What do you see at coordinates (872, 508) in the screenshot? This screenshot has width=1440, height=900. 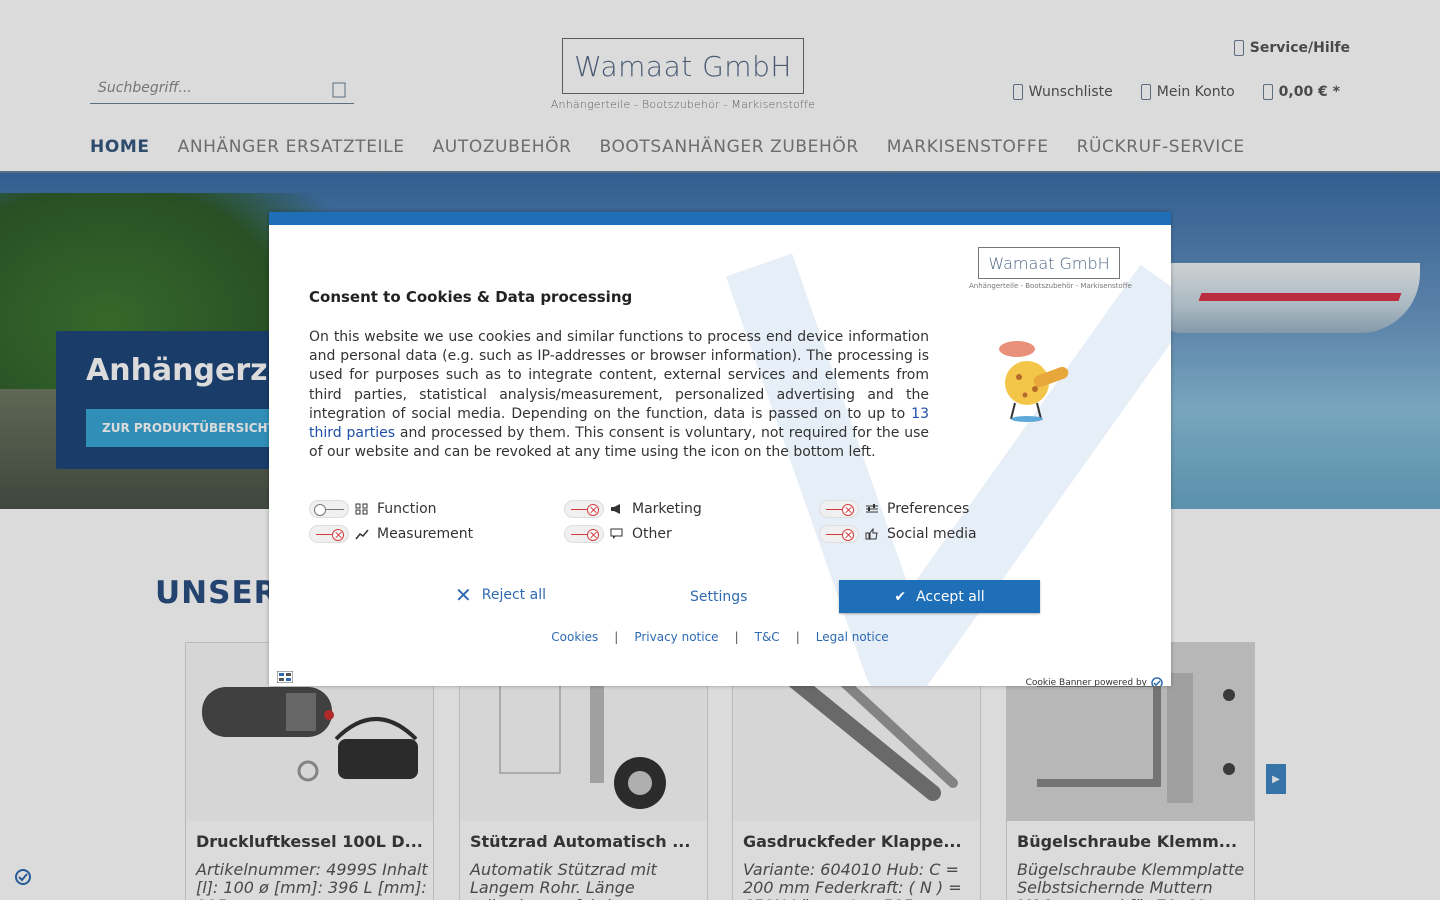 I see `sliders-icon` at bounding box center [872, 508].